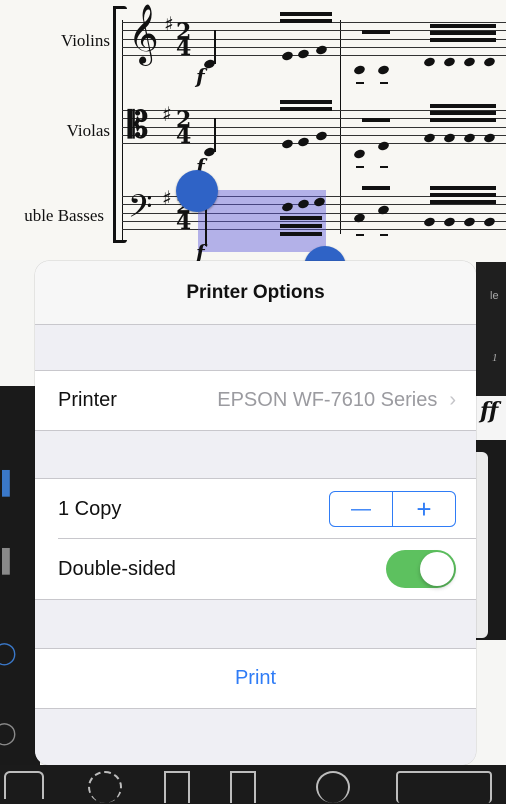 The width and height of the screenshot is (506, 804). Describe the element at coordinates (87, 400) in the screenshot. I see `printer-label: Printer` at that location.